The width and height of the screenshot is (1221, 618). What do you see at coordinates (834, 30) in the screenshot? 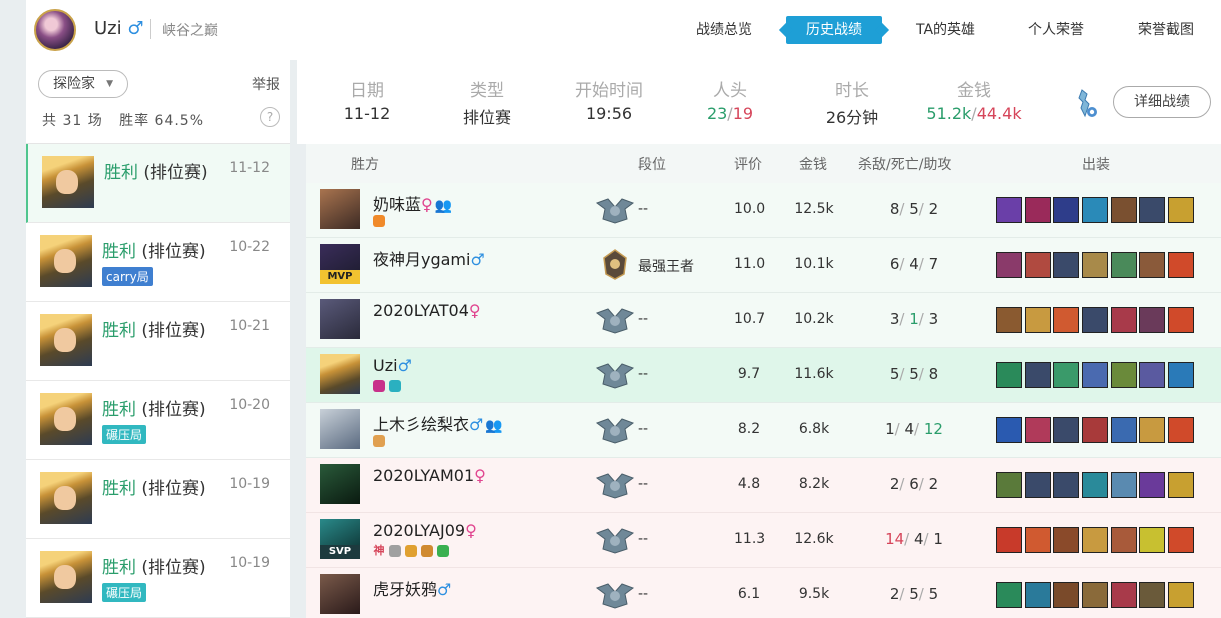
I see `tab-history: 历史战绩` at bounding box center [834, 30].